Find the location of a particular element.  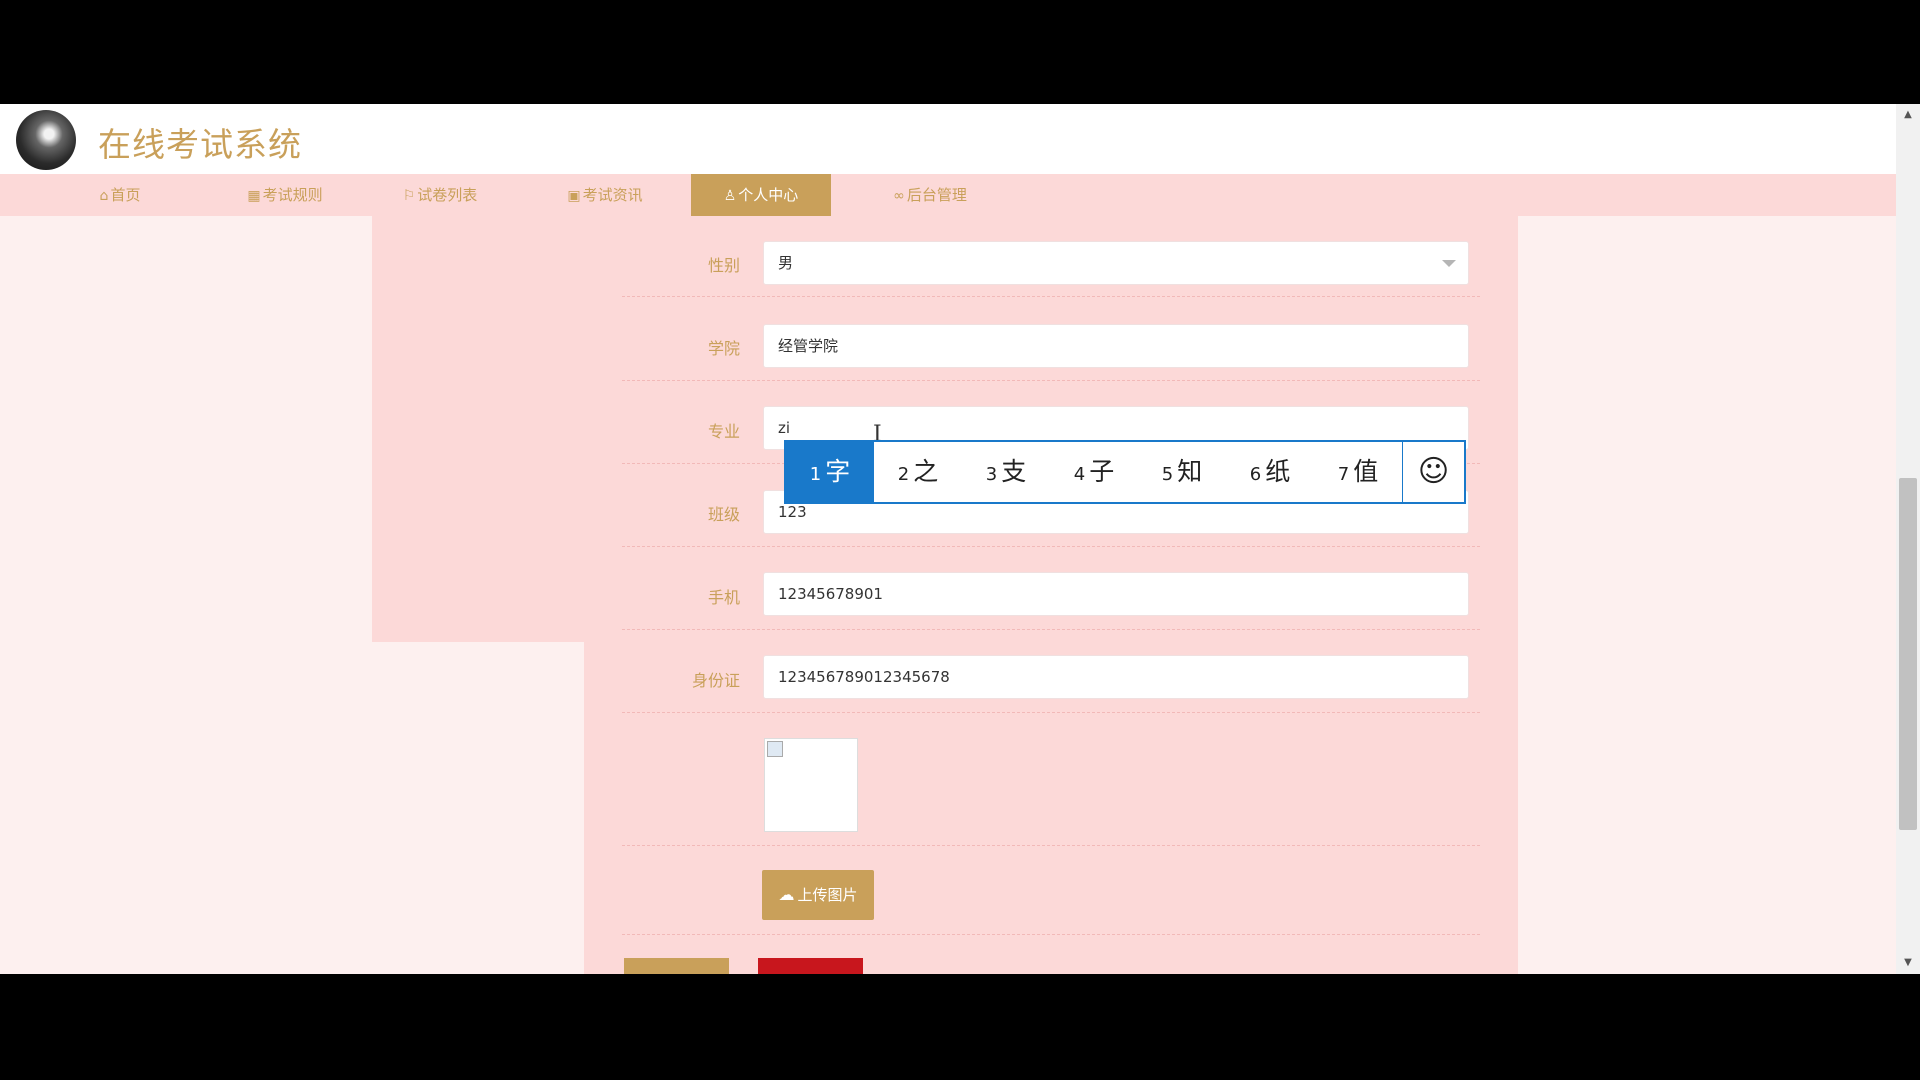

ime-candidate: 5知 is located at coordinates (1182, 472).